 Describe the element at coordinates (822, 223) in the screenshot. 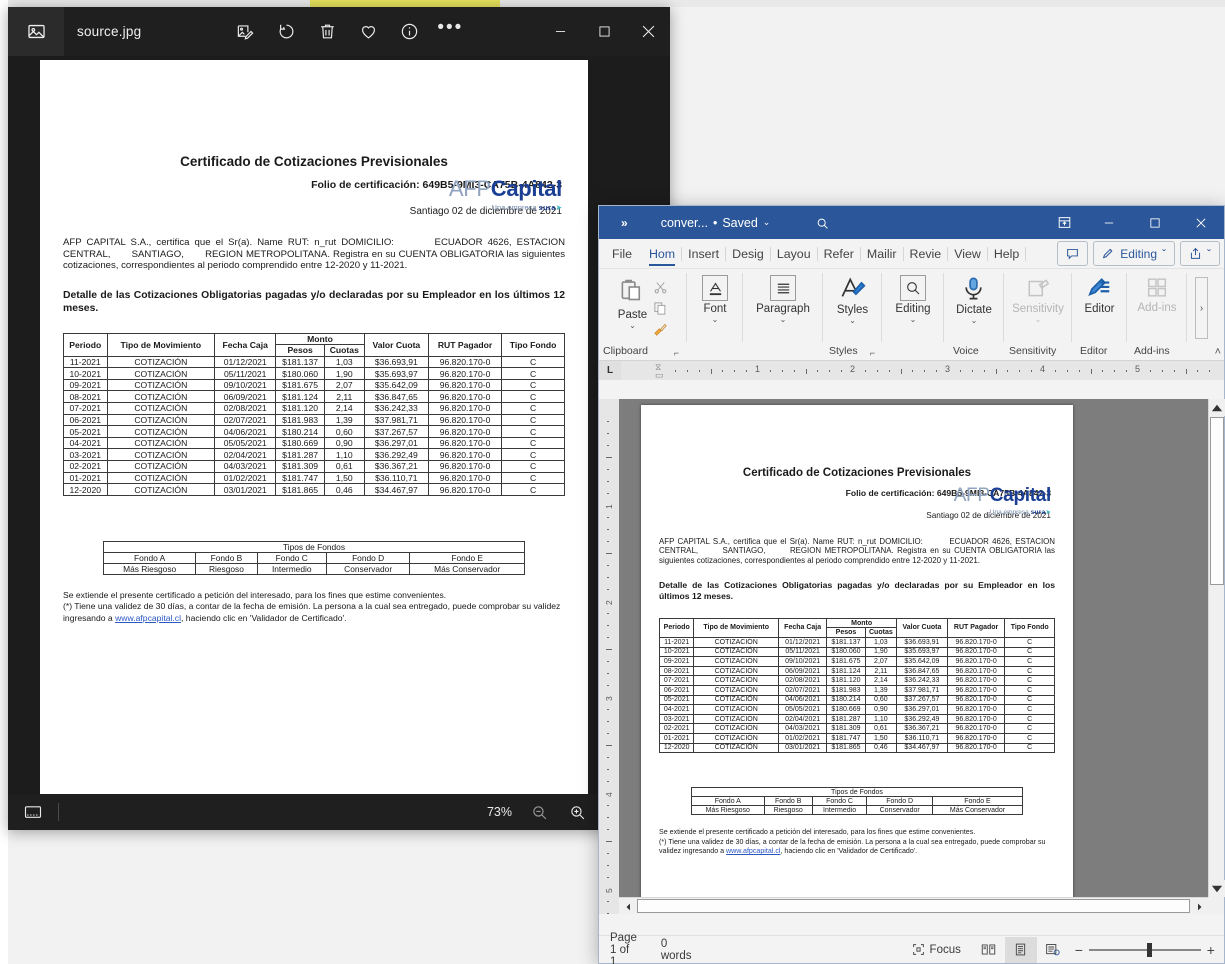

I see `search-icon` at that location.